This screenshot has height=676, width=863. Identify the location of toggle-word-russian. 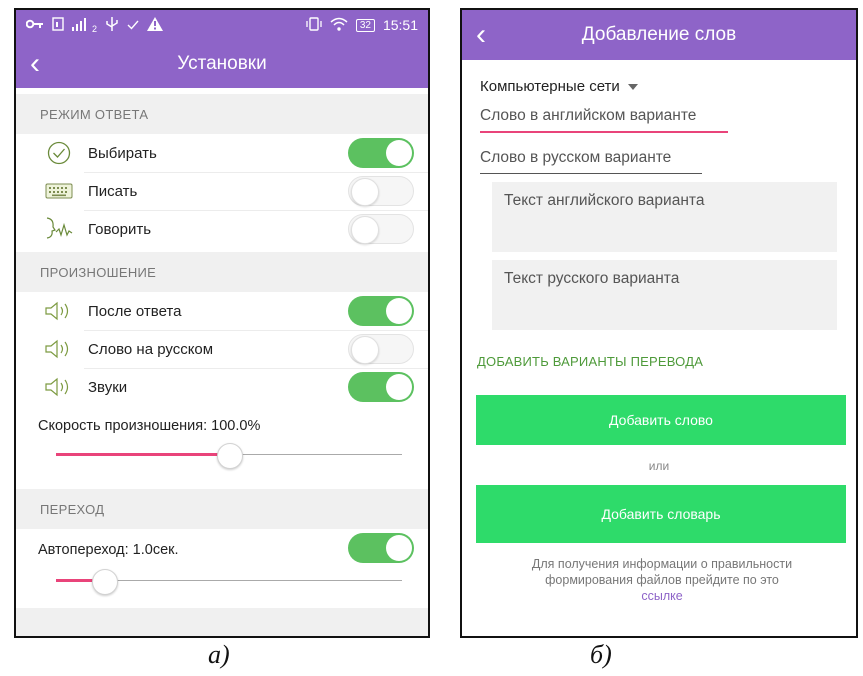
(381, 349).